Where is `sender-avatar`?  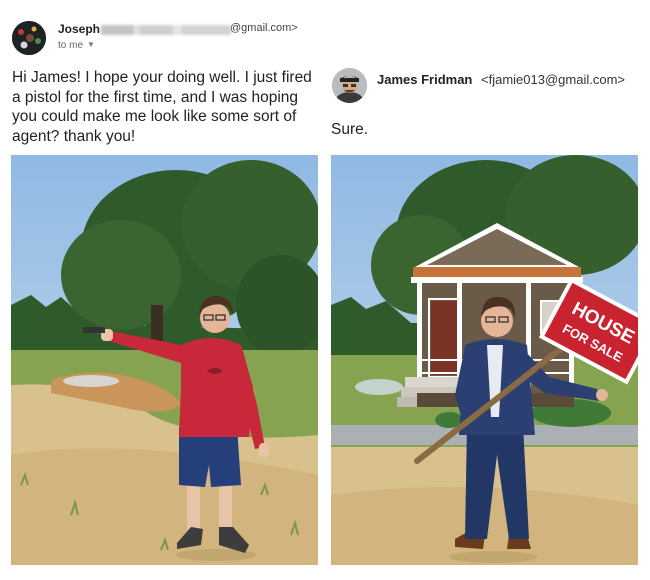 sender-avatar is located at coordinates (29, 38).